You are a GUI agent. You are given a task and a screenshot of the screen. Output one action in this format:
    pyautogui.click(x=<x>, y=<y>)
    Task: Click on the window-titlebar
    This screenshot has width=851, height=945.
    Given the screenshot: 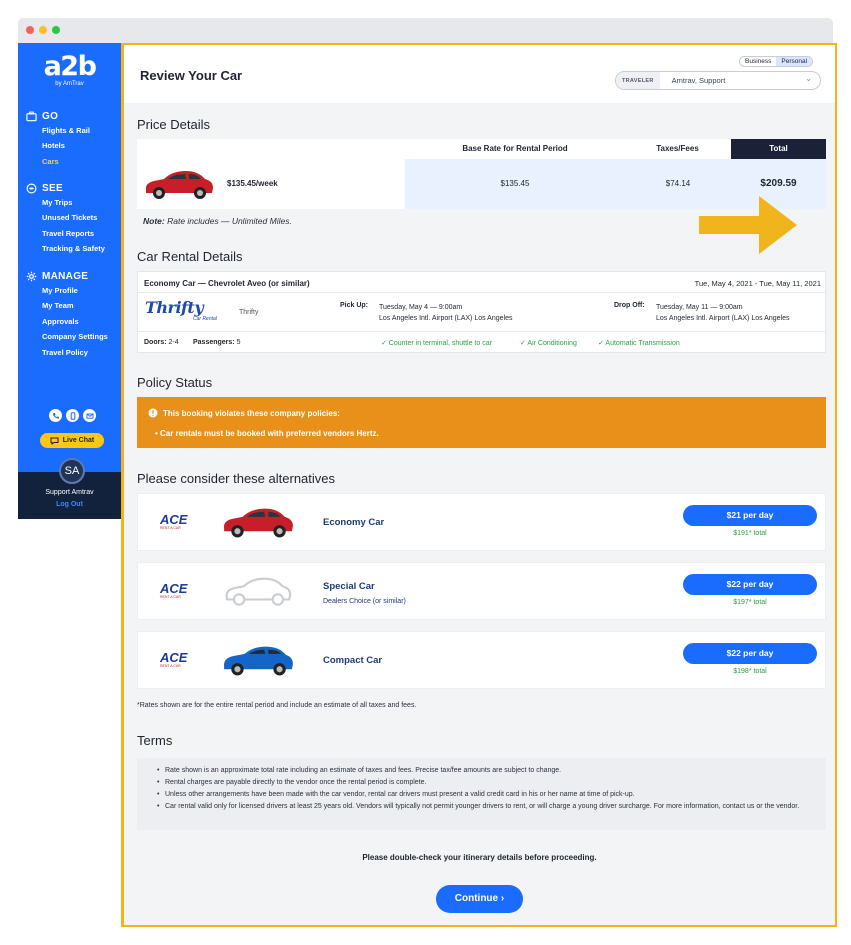 What is the action you would take?
    pyautogui.click(x=425, y=30)
    